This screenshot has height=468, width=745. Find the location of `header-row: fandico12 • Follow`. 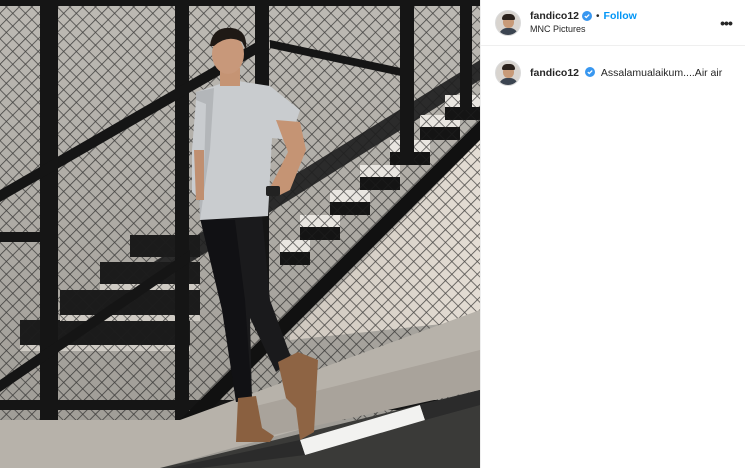

header-row: fandico12 • Follow is located at coordinates (623, 16).